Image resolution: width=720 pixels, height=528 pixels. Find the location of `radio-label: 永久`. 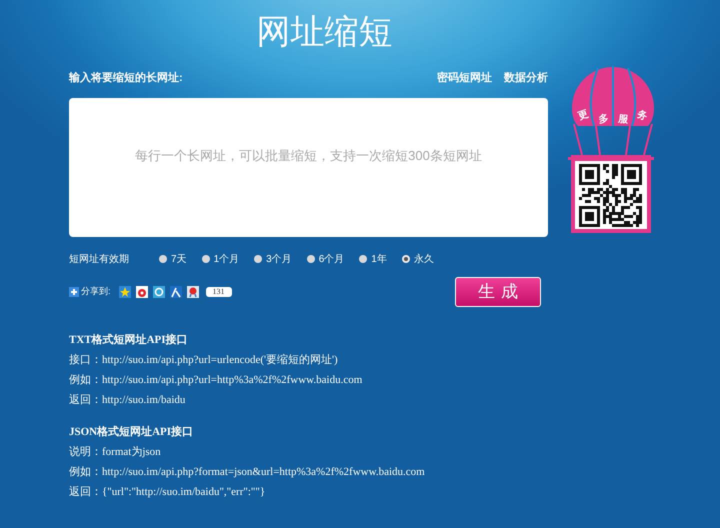

radio-label: 永久 is located at coordinates (424, 259).